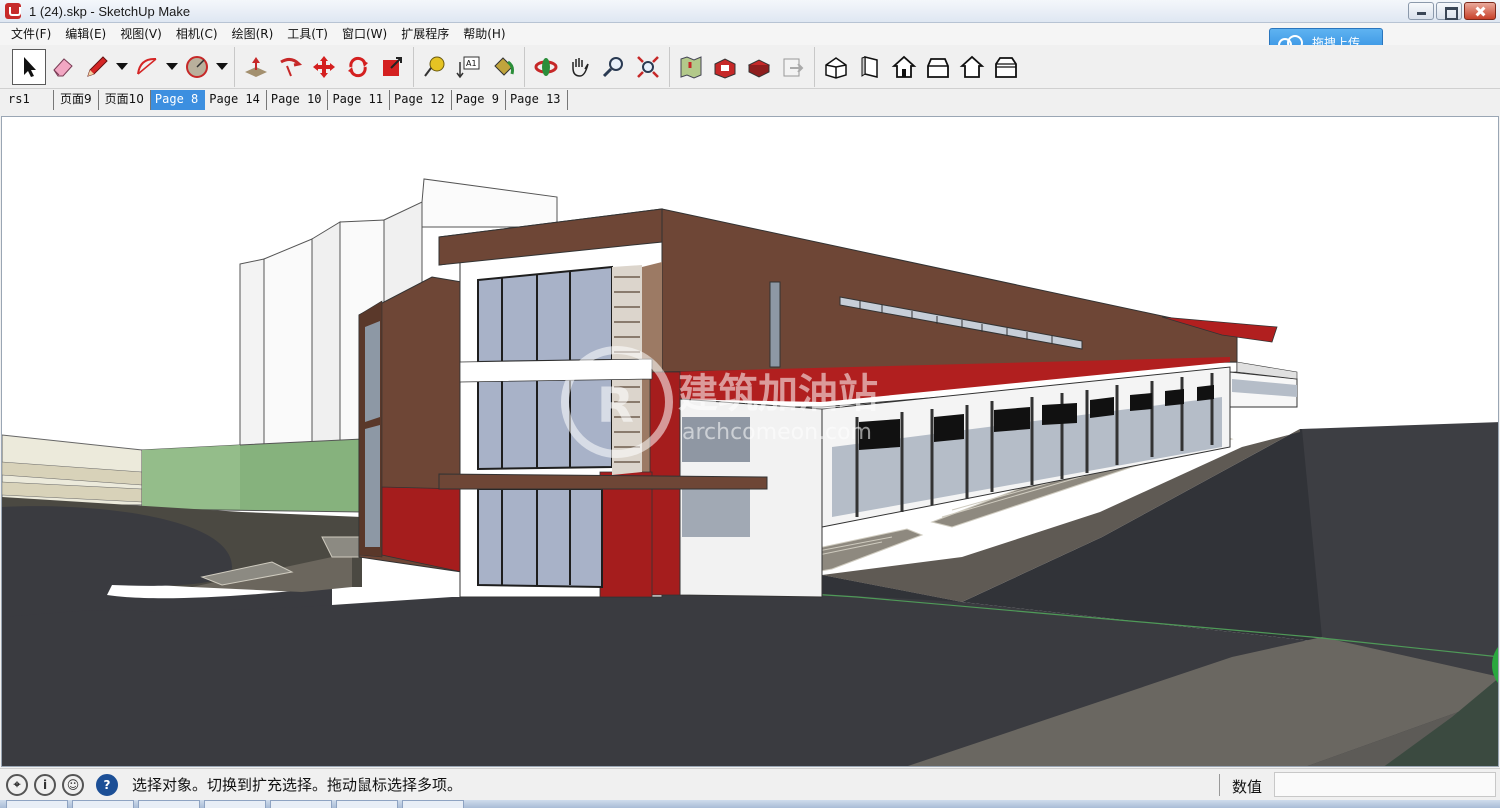 Image resolution: width=1500 pixels, height=808 pixels. Describe the element at coordinates (503, 67) in the screenshot. I see `paint-bucket-tool-icon` at that location.